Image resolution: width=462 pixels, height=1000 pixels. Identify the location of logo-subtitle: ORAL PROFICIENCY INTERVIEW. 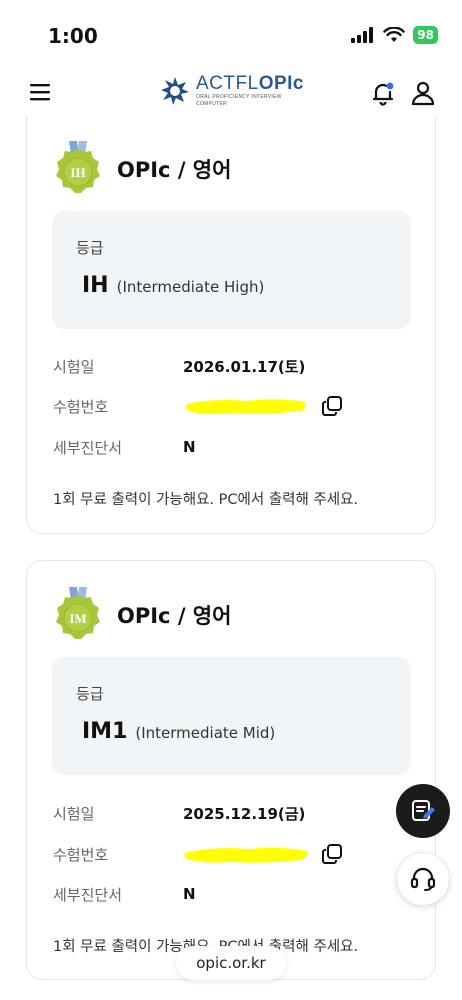
(239, 97).